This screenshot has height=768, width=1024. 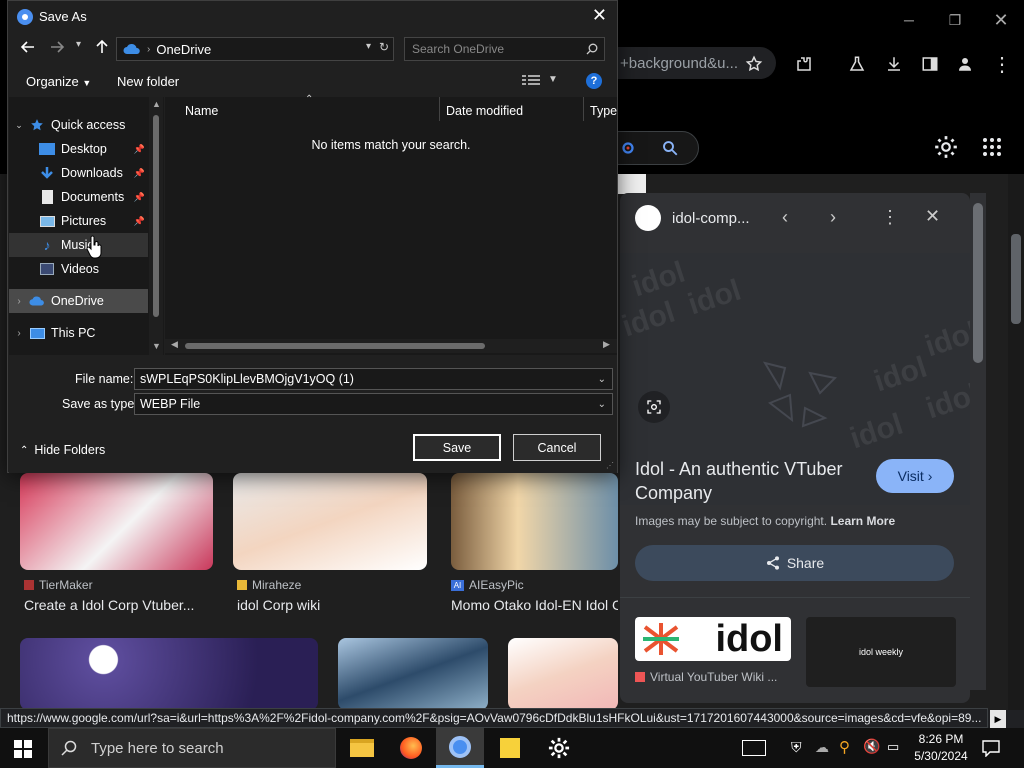 I want to click on nav-scrollbar: ▲ ▼, so click(x=156, y=226).